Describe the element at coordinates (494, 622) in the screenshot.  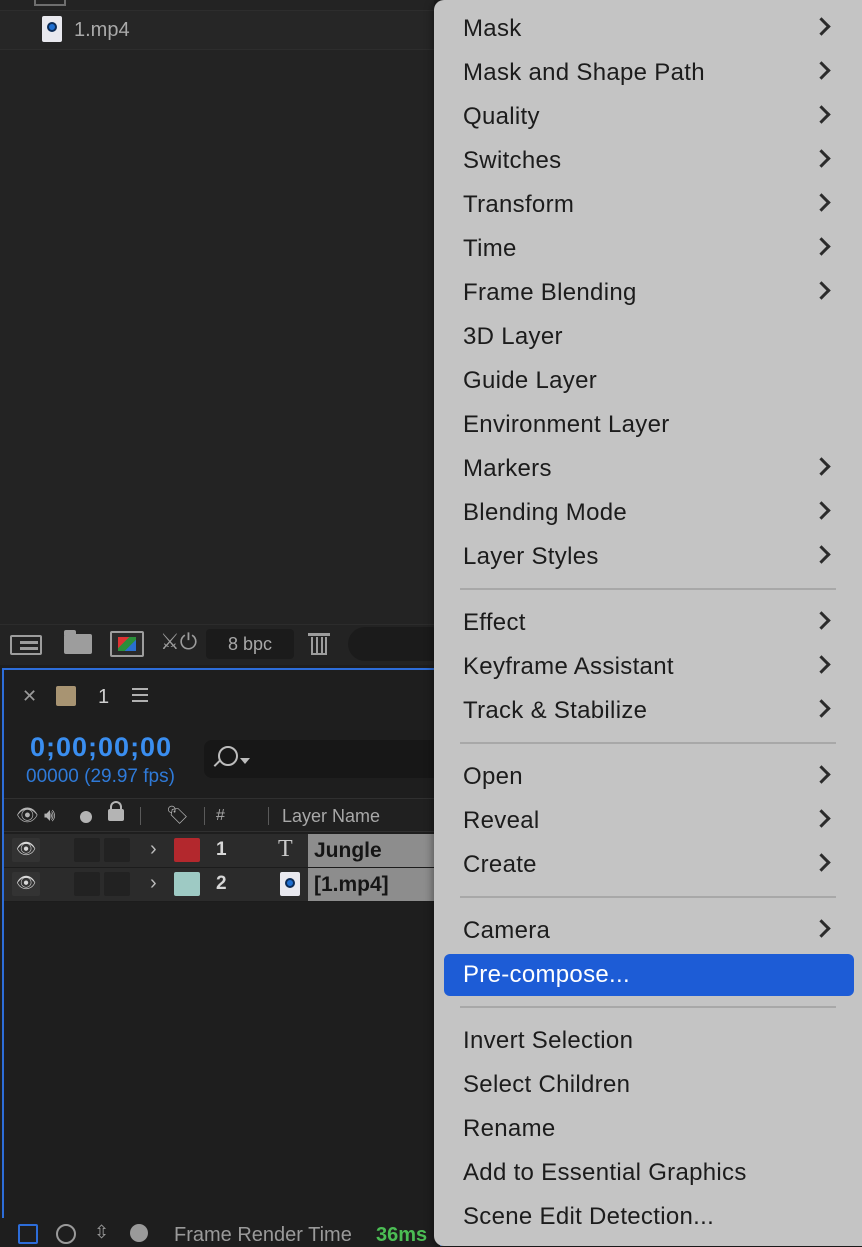
I see `menu-item-label: Effect` at that location.